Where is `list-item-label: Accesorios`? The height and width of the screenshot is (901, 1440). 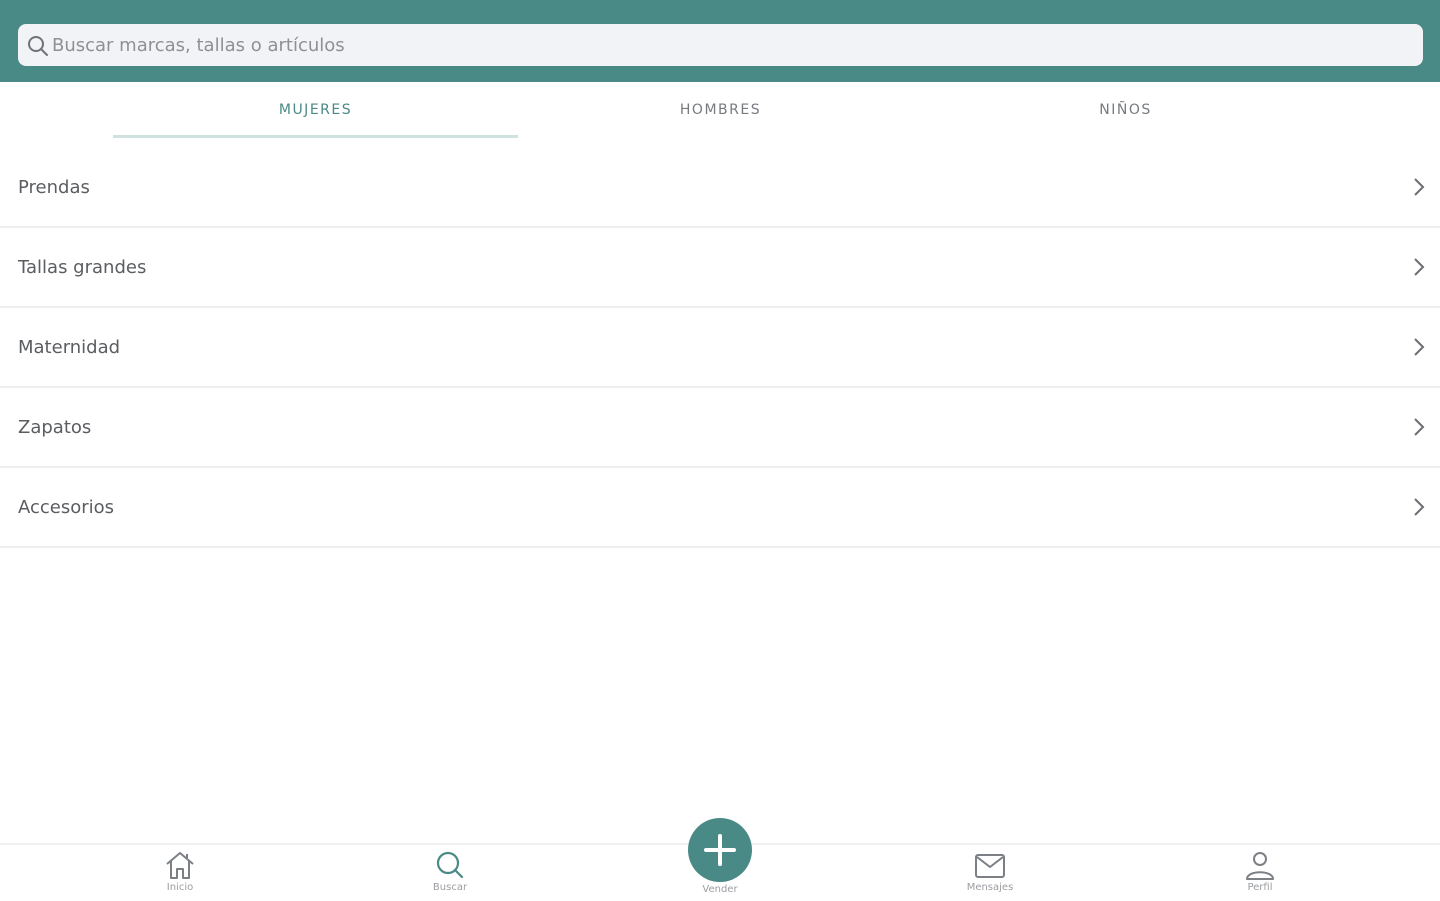
list-item-label: Accesorios is located at coordinates (66, 507).